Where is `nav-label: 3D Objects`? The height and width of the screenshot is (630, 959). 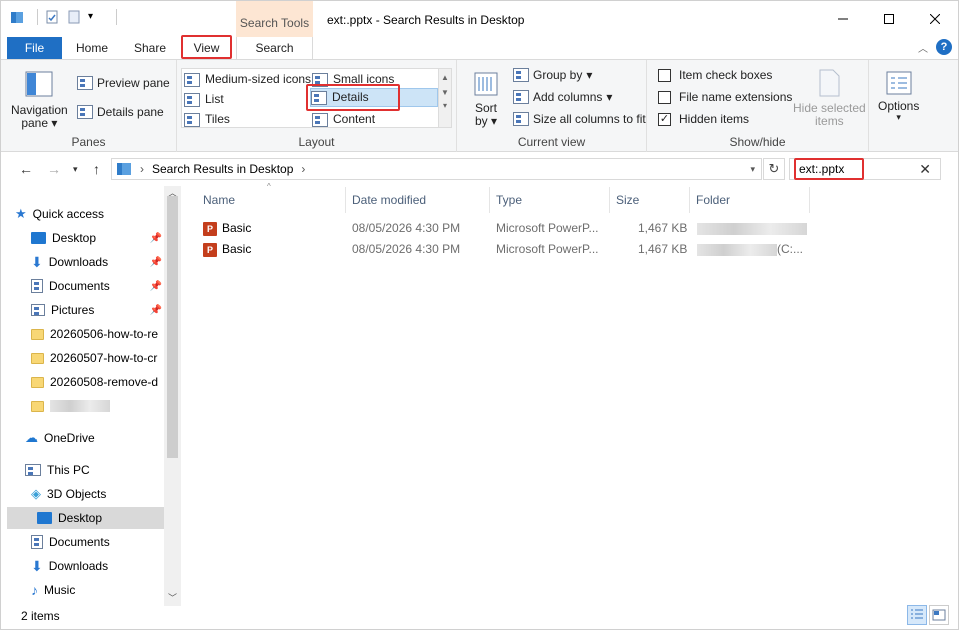 nav-label: 3D Objects is located at coordinates (77, 494).